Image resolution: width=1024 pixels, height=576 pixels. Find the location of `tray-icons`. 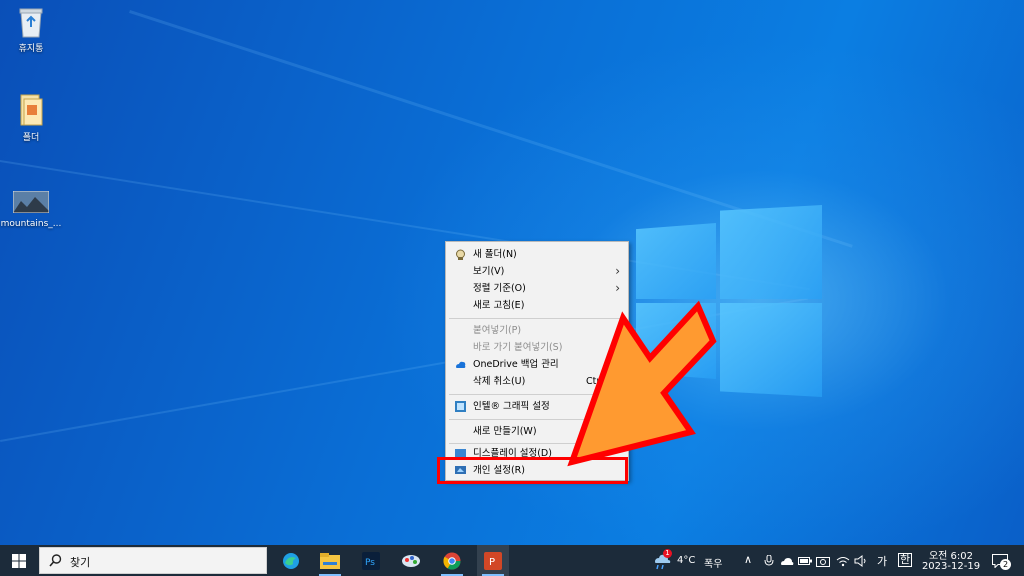

tray-icons is located at coordinates (816, 560).